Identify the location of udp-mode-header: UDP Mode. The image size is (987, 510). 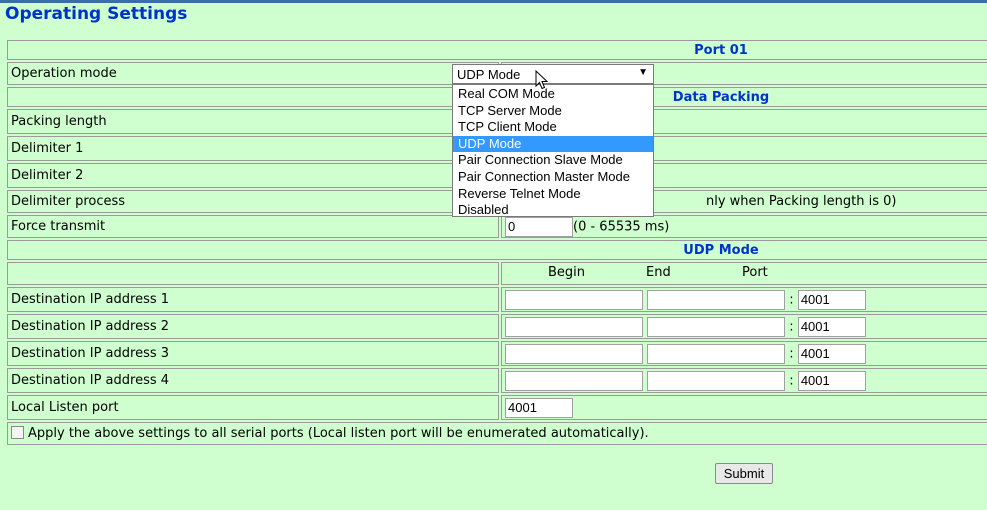
(497, 250).